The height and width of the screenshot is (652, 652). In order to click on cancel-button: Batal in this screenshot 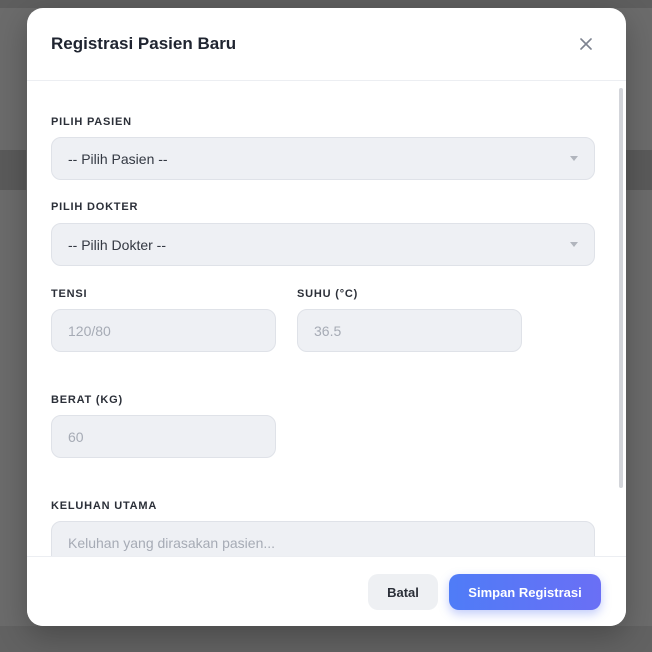, I will do `click(403, 592)`.